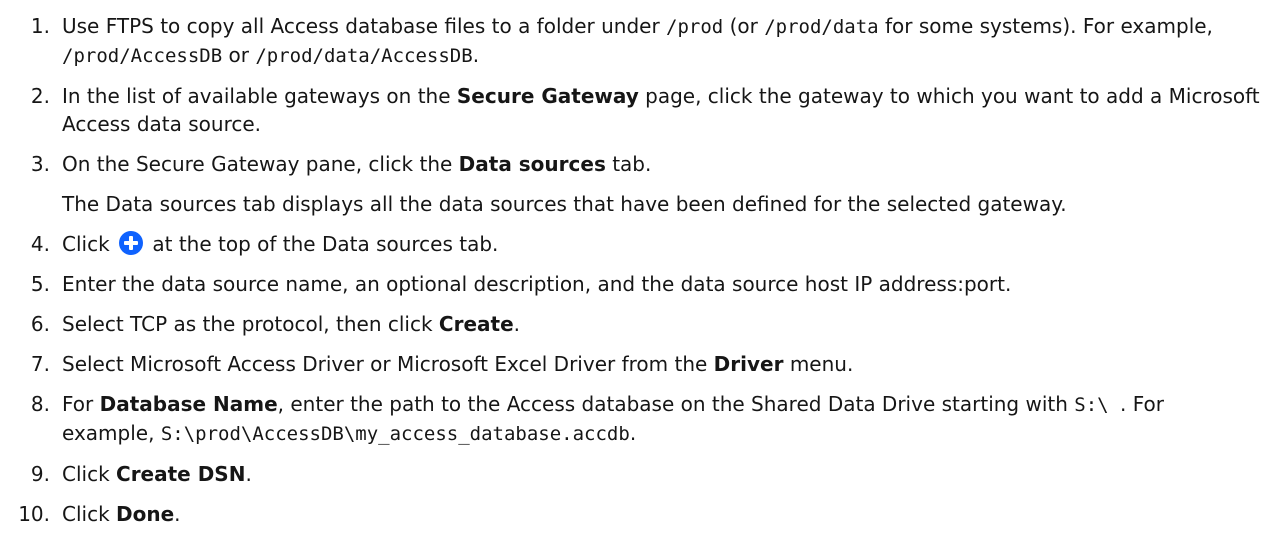  Describe the element at coordinates (181, 474) in the screenshot. I see `ui-label-create-dsn: Create DSN` at that location.